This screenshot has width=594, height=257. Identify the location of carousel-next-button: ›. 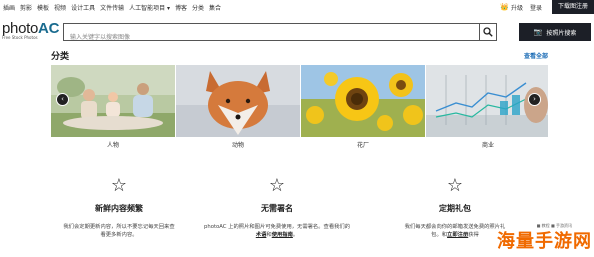
(534, 99).